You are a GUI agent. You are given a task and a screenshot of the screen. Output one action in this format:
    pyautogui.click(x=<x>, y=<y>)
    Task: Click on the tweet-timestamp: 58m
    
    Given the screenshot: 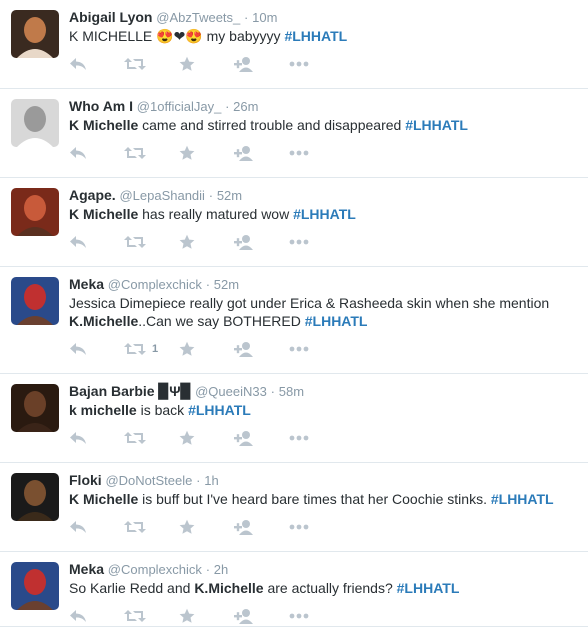 What is the action you would take?
    pyautogui.click(x=291, y=391)
    